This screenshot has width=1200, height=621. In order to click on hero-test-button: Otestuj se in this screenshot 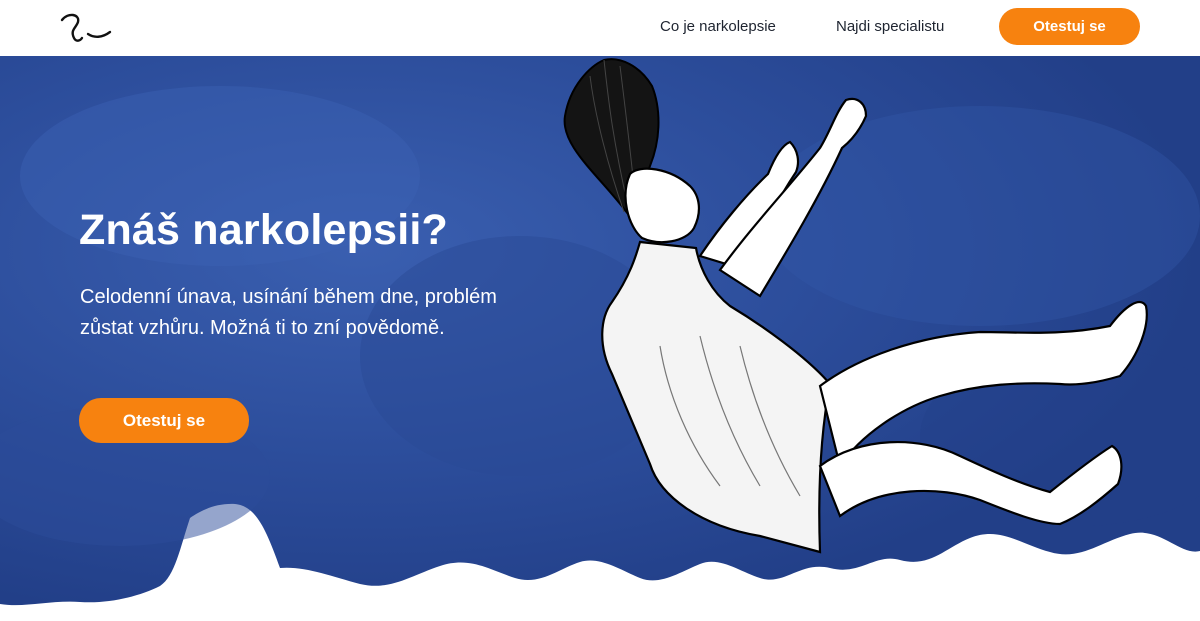, I will do `click(164, 420)`.